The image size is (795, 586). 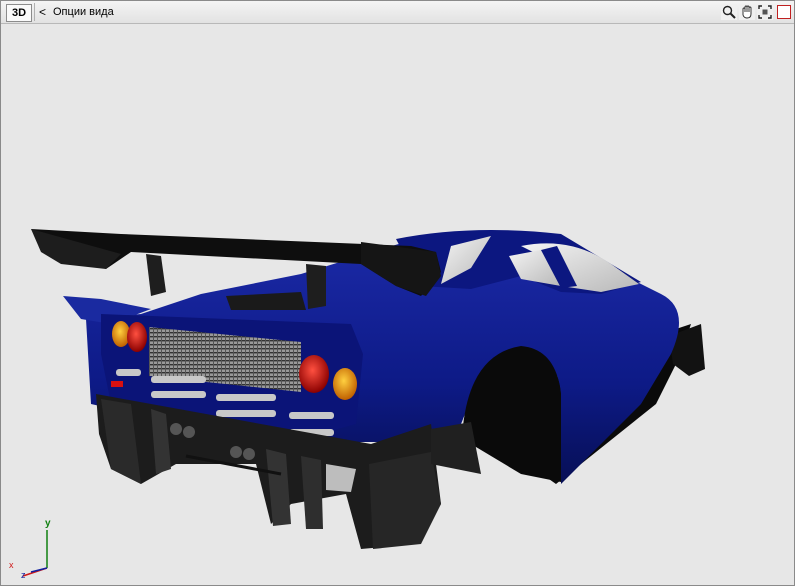 What do you see at coordinates (42, 12) in the screenshot?
I see `back-arrow-button: <` at bounding box center [42, 12].